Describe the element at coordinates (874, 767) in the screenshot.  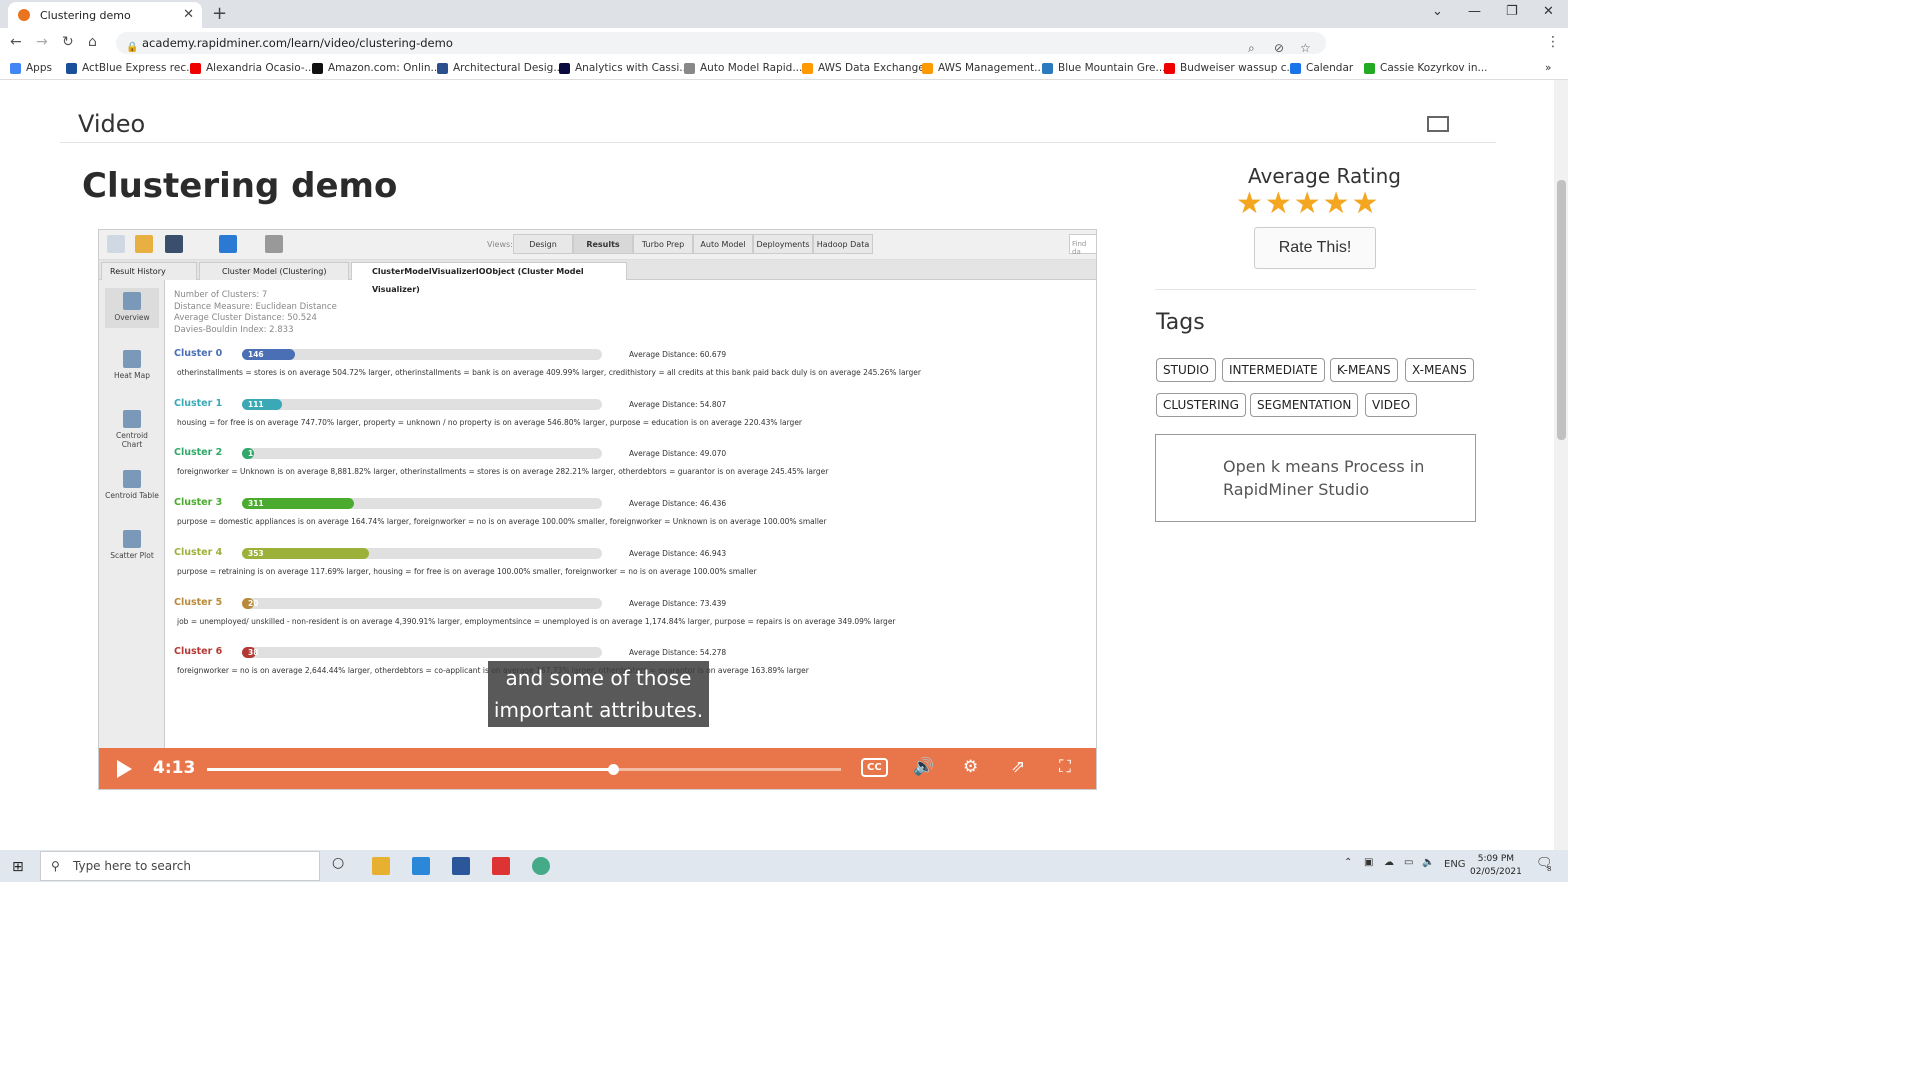
I see `captions-icon: CC` at that location.